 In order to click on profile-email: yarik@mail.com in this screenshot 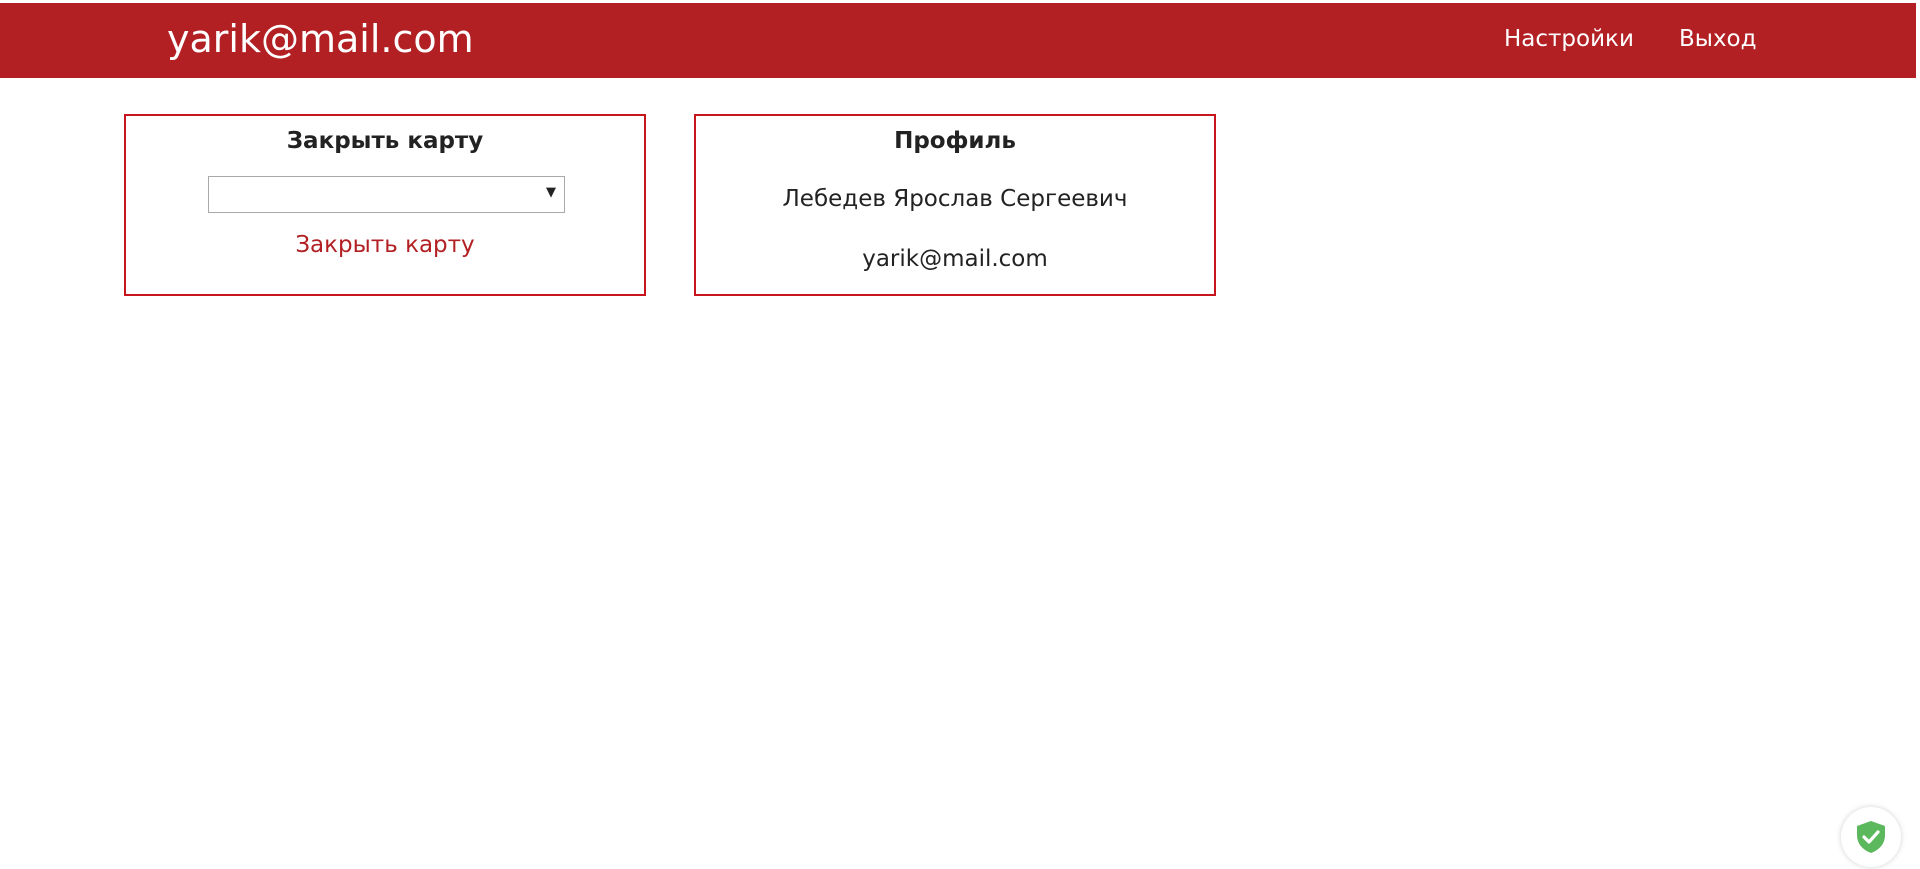, I will do `click(955, 259)`.